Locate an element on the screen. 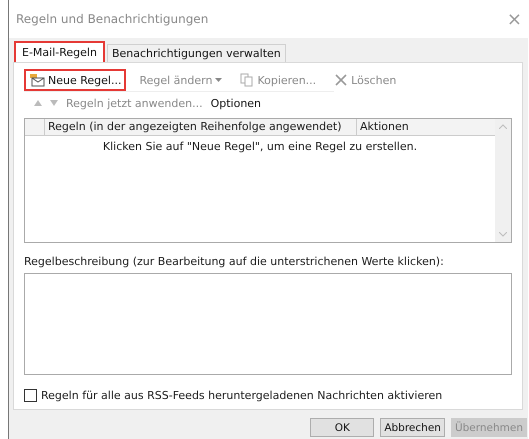 Image resolution: width=529 pixels, height=439 pixels. scrollbar is located at coordinates (503, 180).